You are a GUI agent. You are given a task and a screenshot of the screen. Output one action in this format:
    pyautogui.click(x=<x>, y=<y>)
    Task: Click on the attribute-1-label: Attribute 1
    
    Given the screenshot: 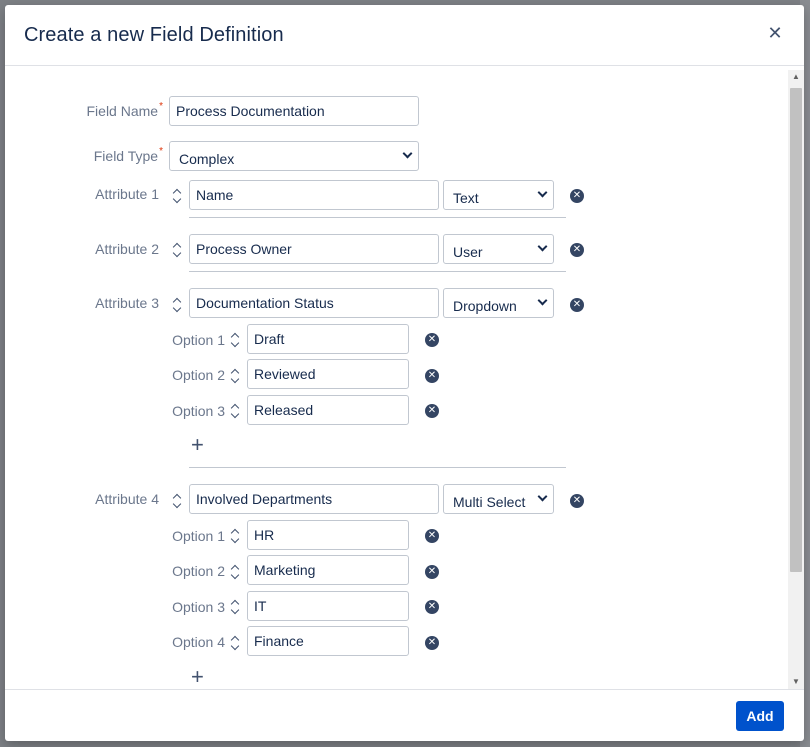 What is the action you would take?
    pyautogui.click(x=127, y=194)
    